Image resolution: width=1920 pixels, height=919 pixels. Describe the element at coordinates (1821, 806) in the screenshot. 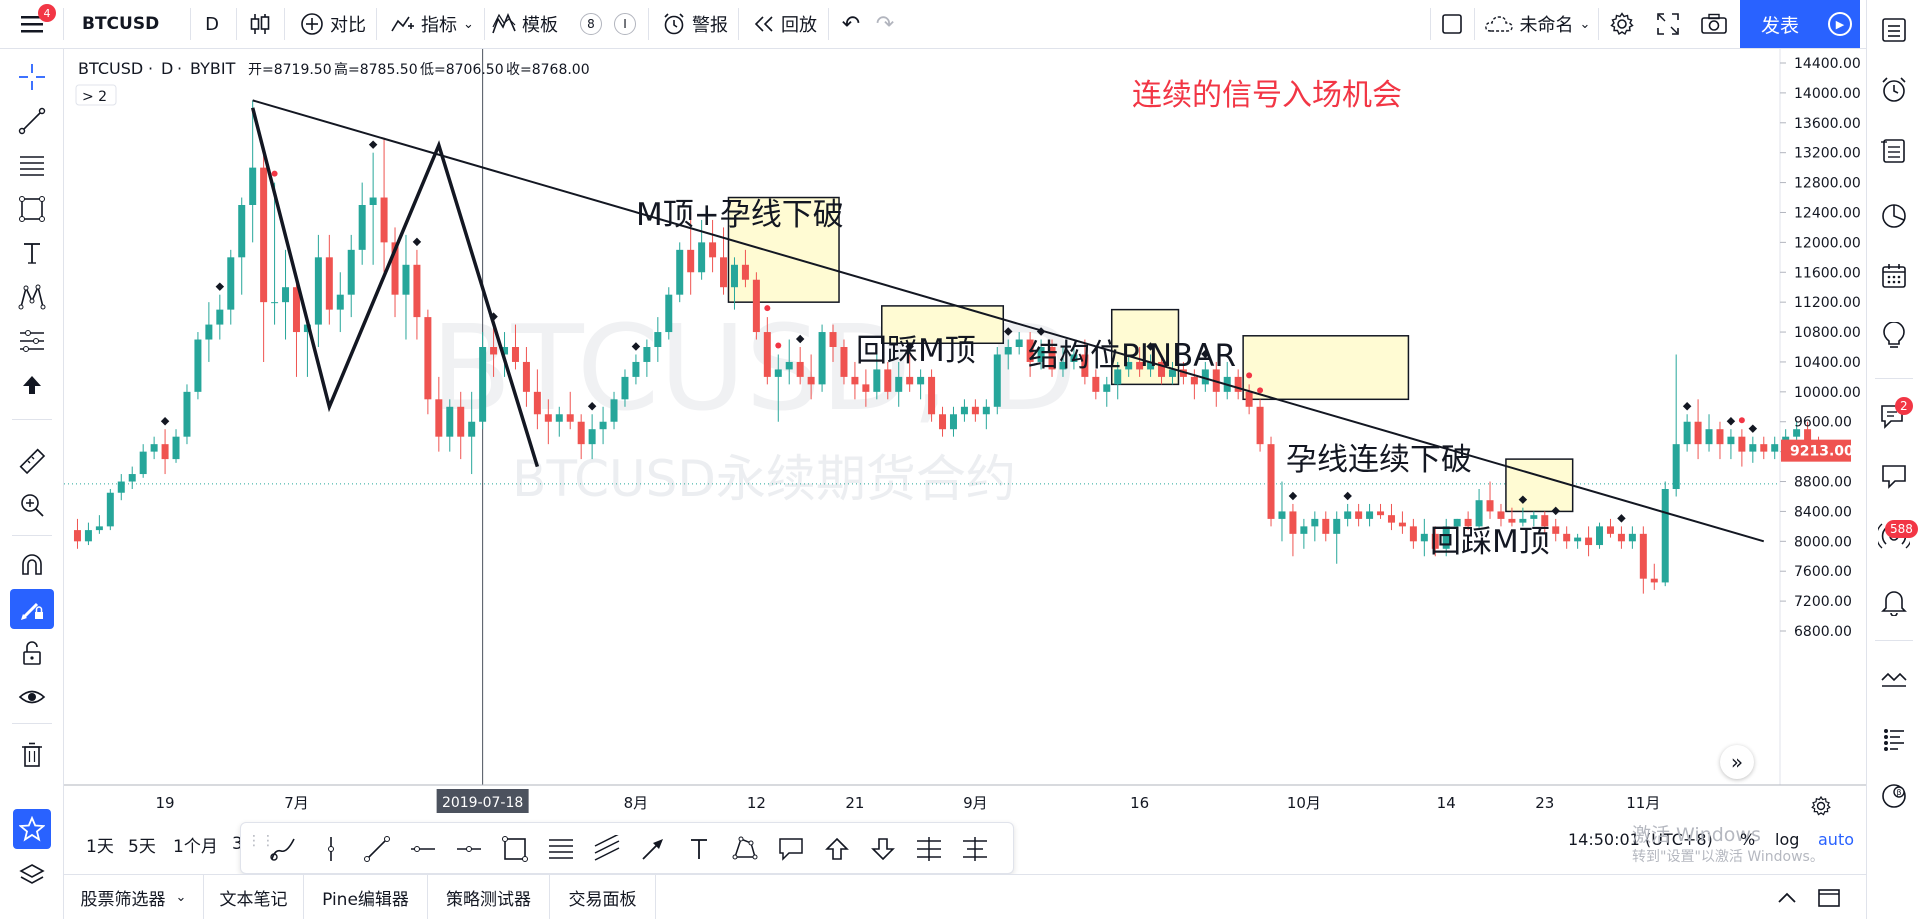

I see `axis-settings-button` at that location.